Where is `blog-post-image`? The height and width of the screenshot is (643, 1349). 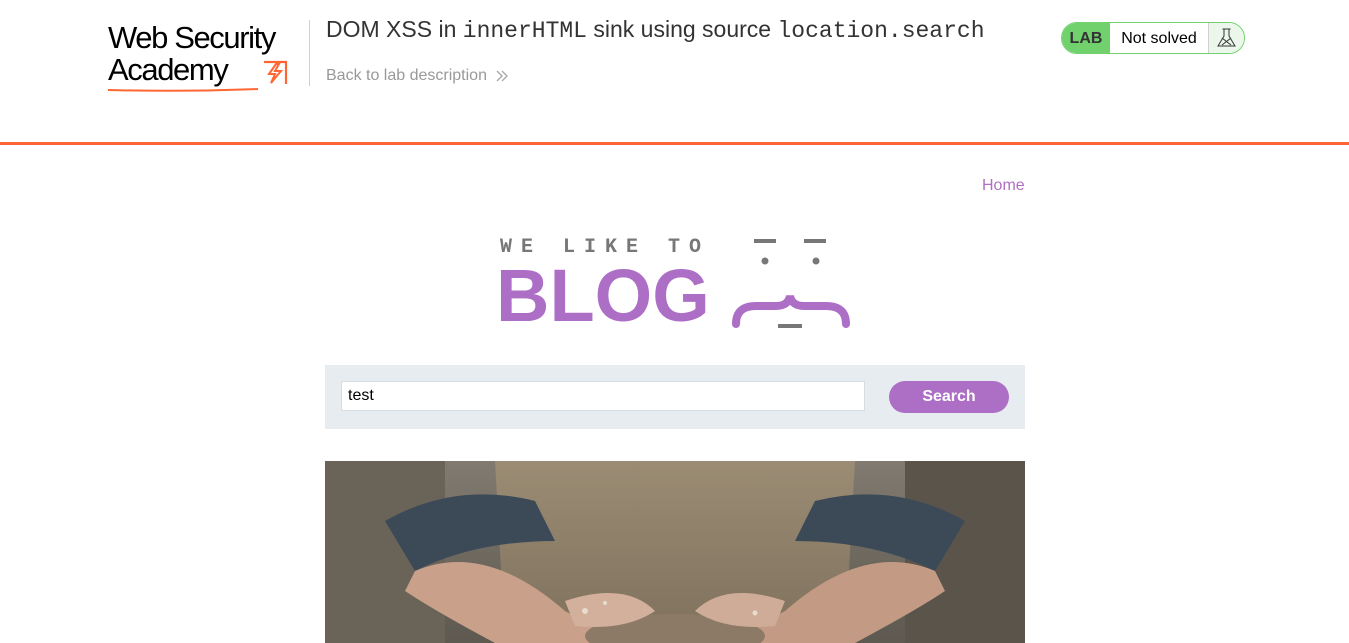 blog-post-image is located at coordinates (675, 552).